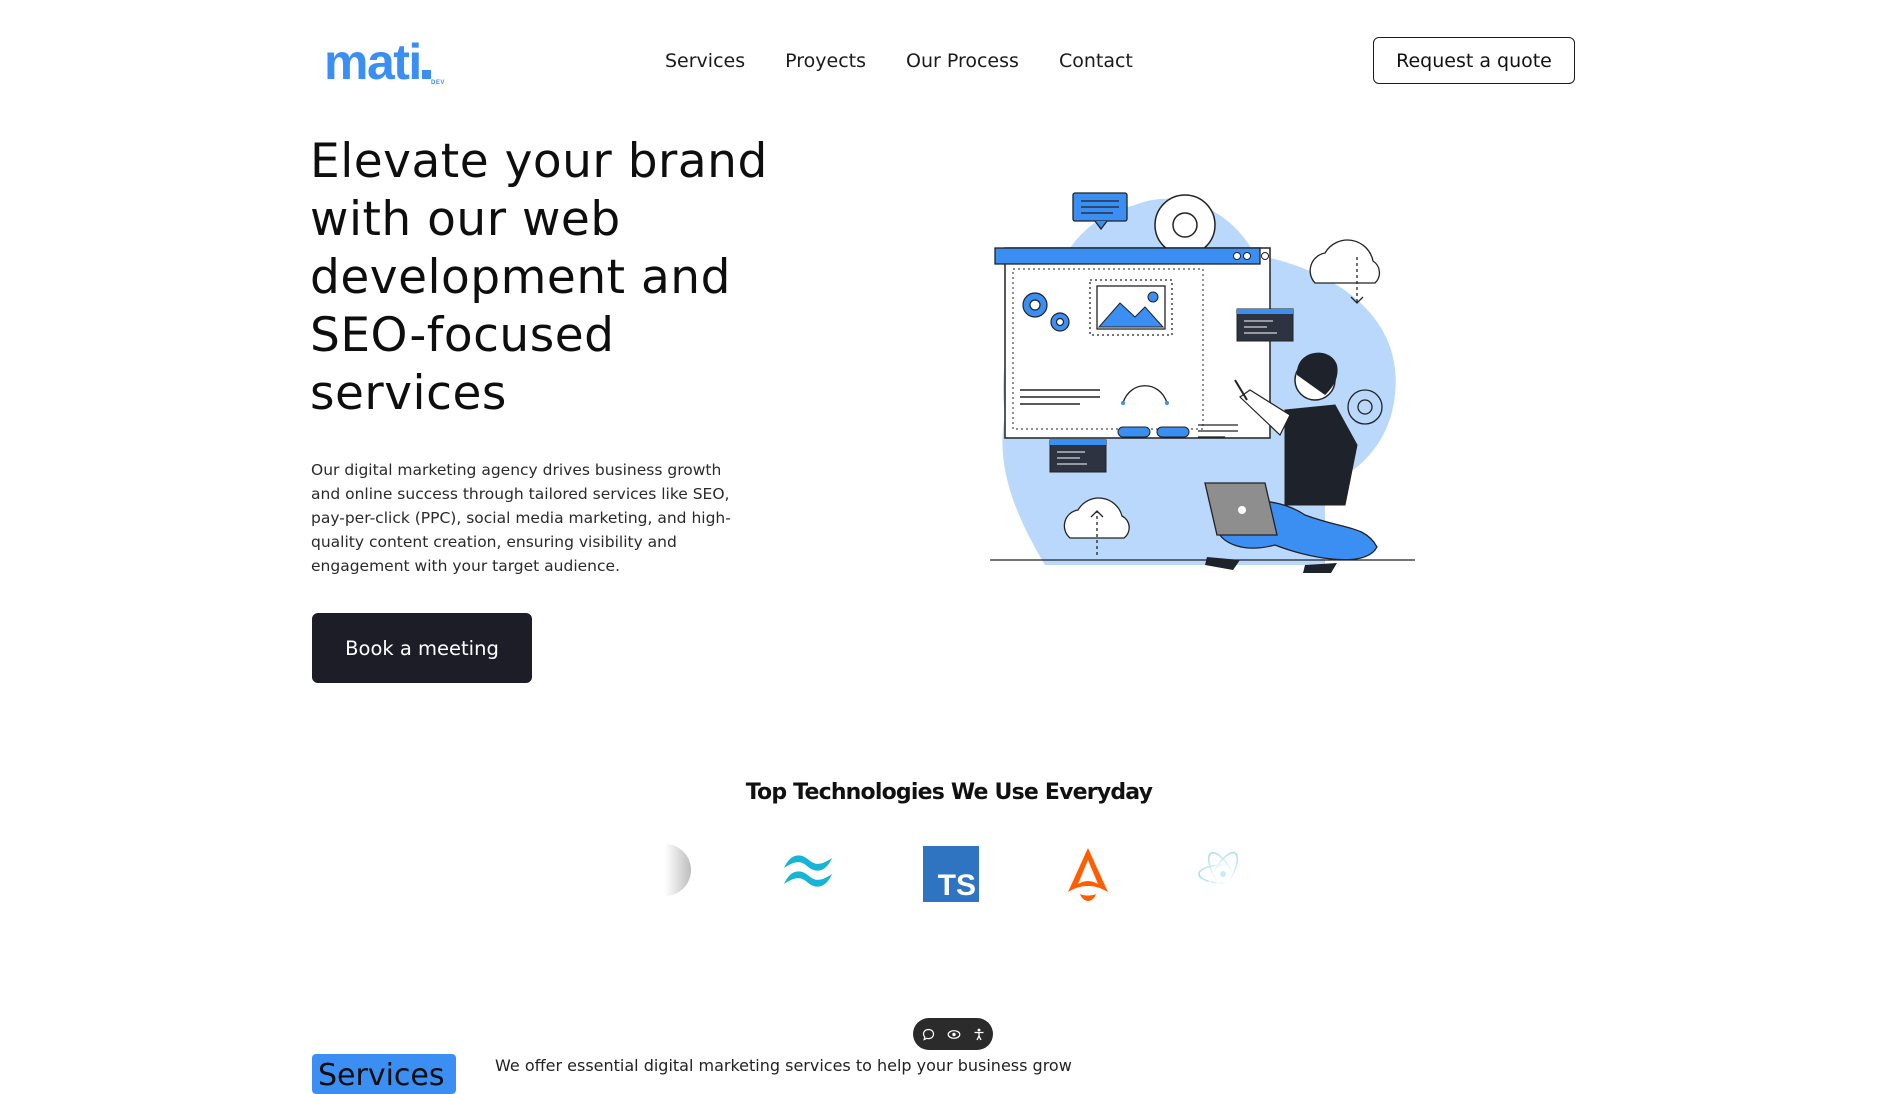  What do you see at coordinates (1223, 874) in the screenshot?
I see `react-icon` at bounding box center [1223, 874].